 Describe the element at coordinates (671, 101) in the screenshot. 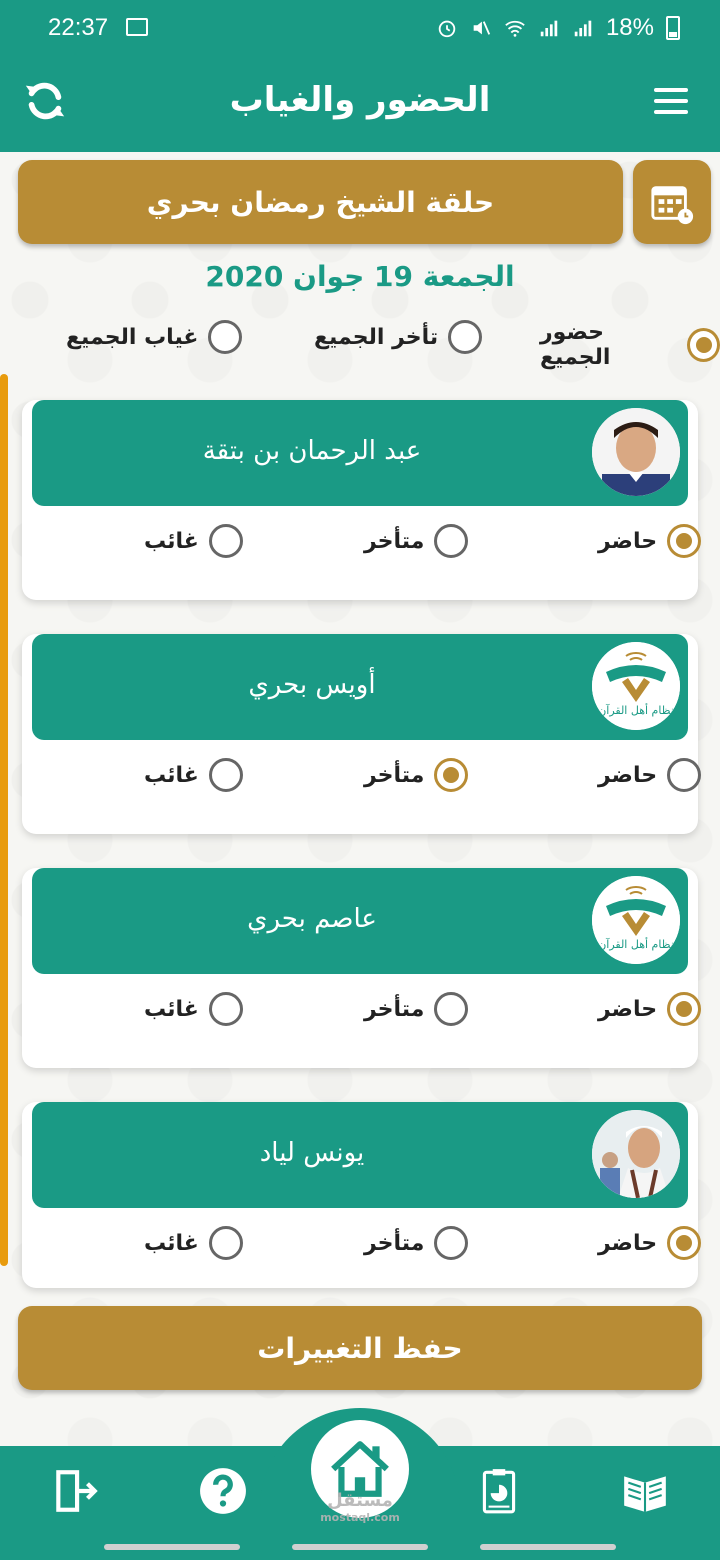

I see `menu-icon` at that location.